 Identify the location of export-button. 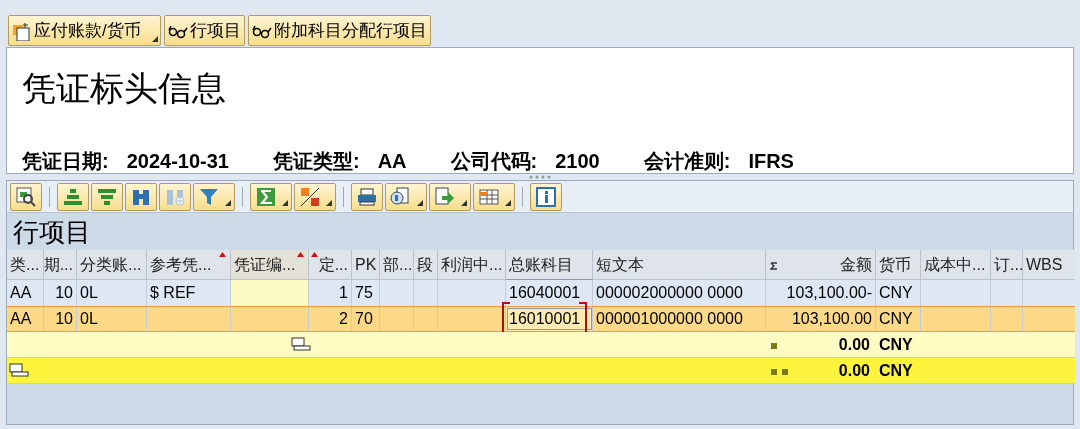
(450, 196).